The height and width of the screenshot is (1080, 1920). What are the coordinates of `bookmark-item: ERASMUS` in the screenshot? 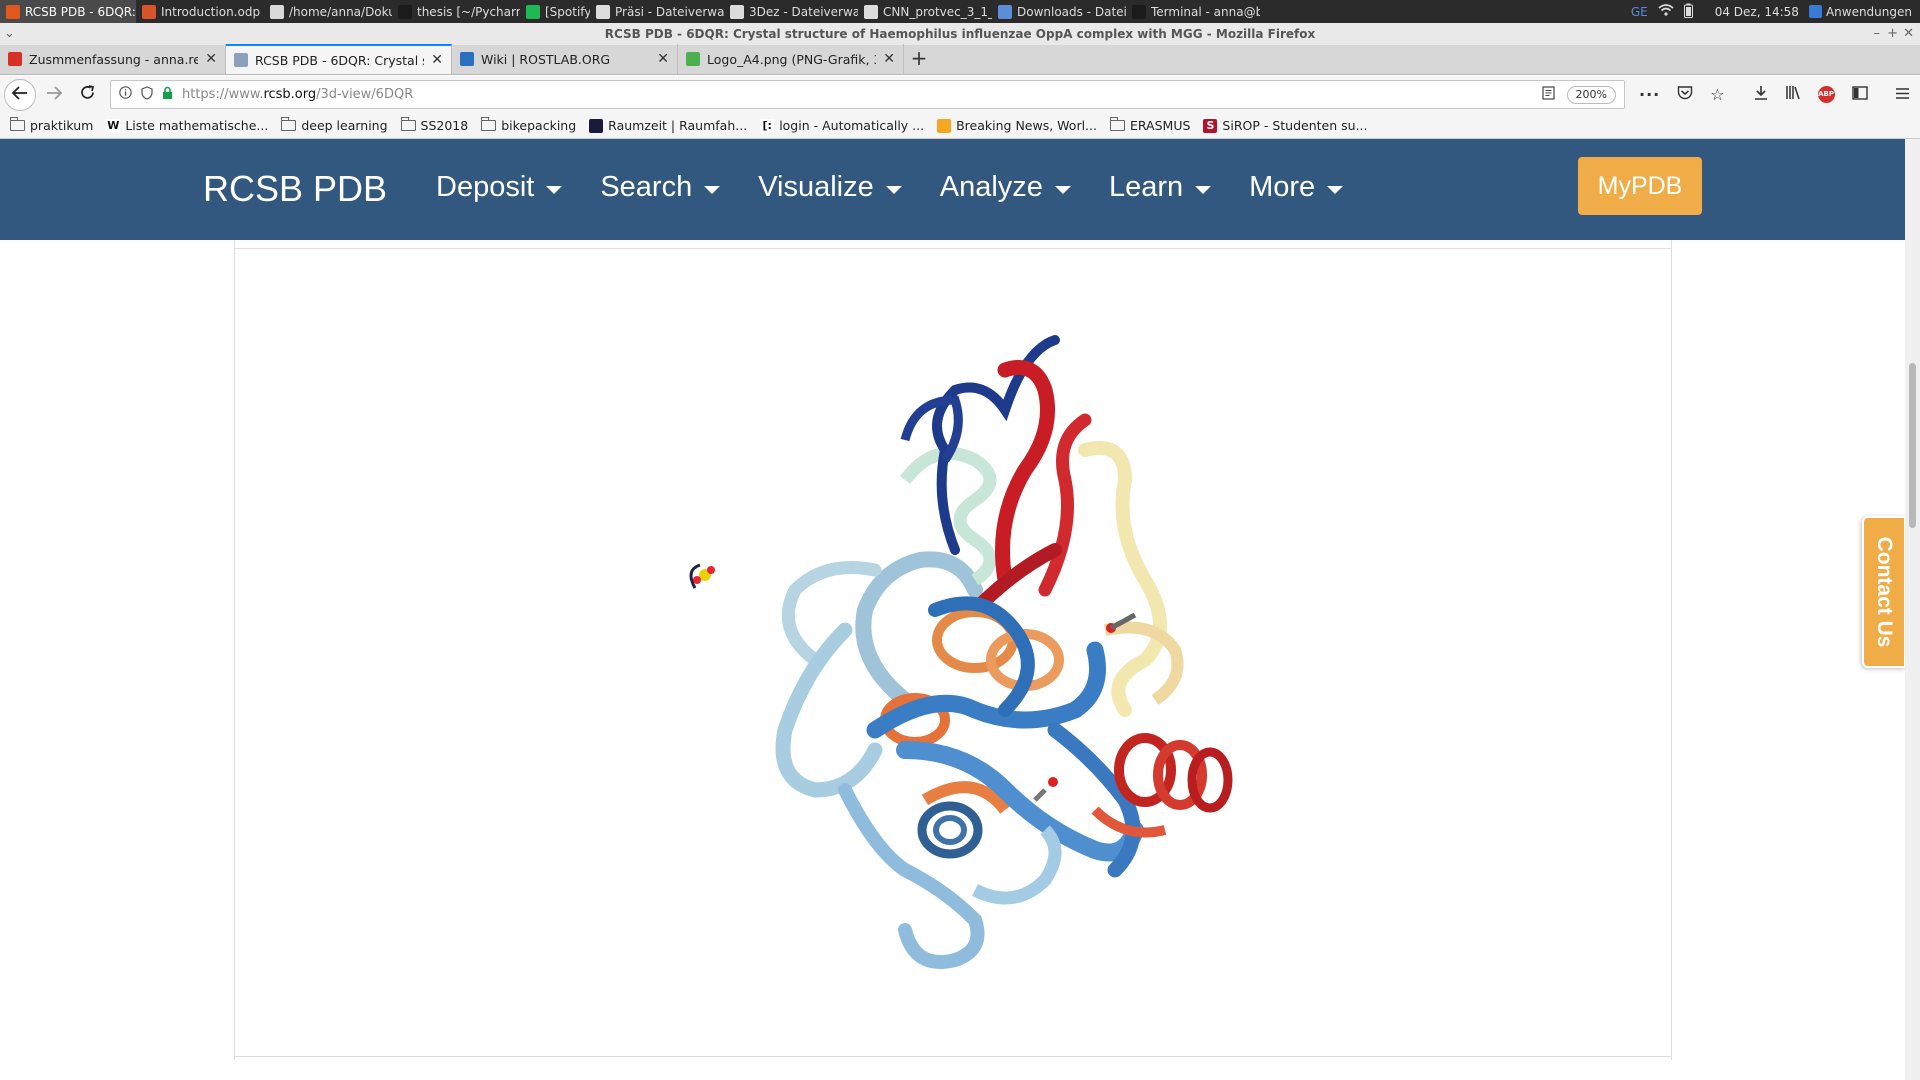 It's located at (1149, 125).